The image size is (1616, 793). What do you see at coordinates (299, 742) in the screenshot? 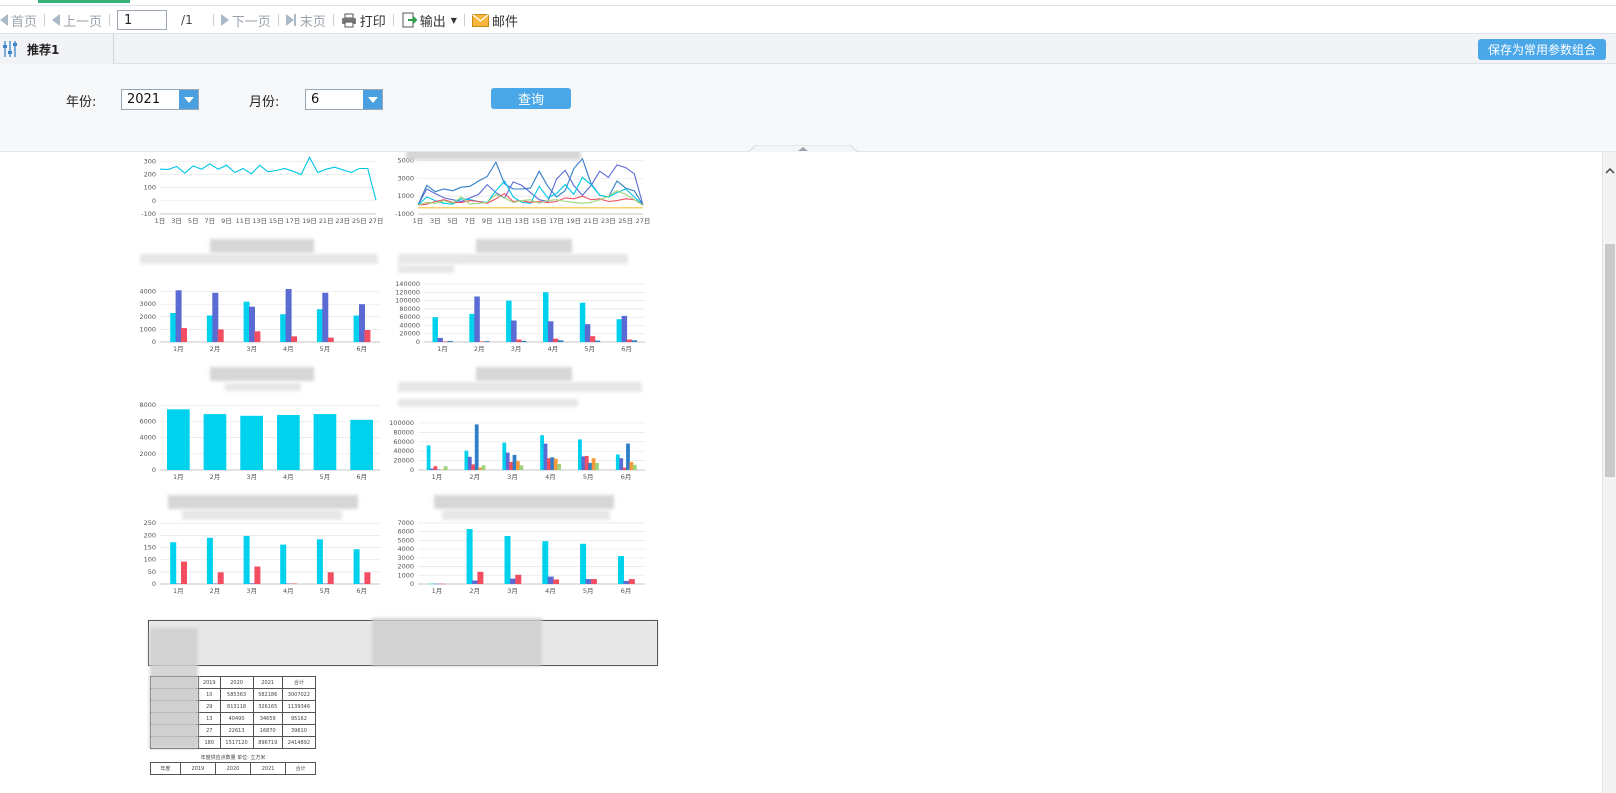
I see `table-cell: 2414892` at bounding box center [299, 742].